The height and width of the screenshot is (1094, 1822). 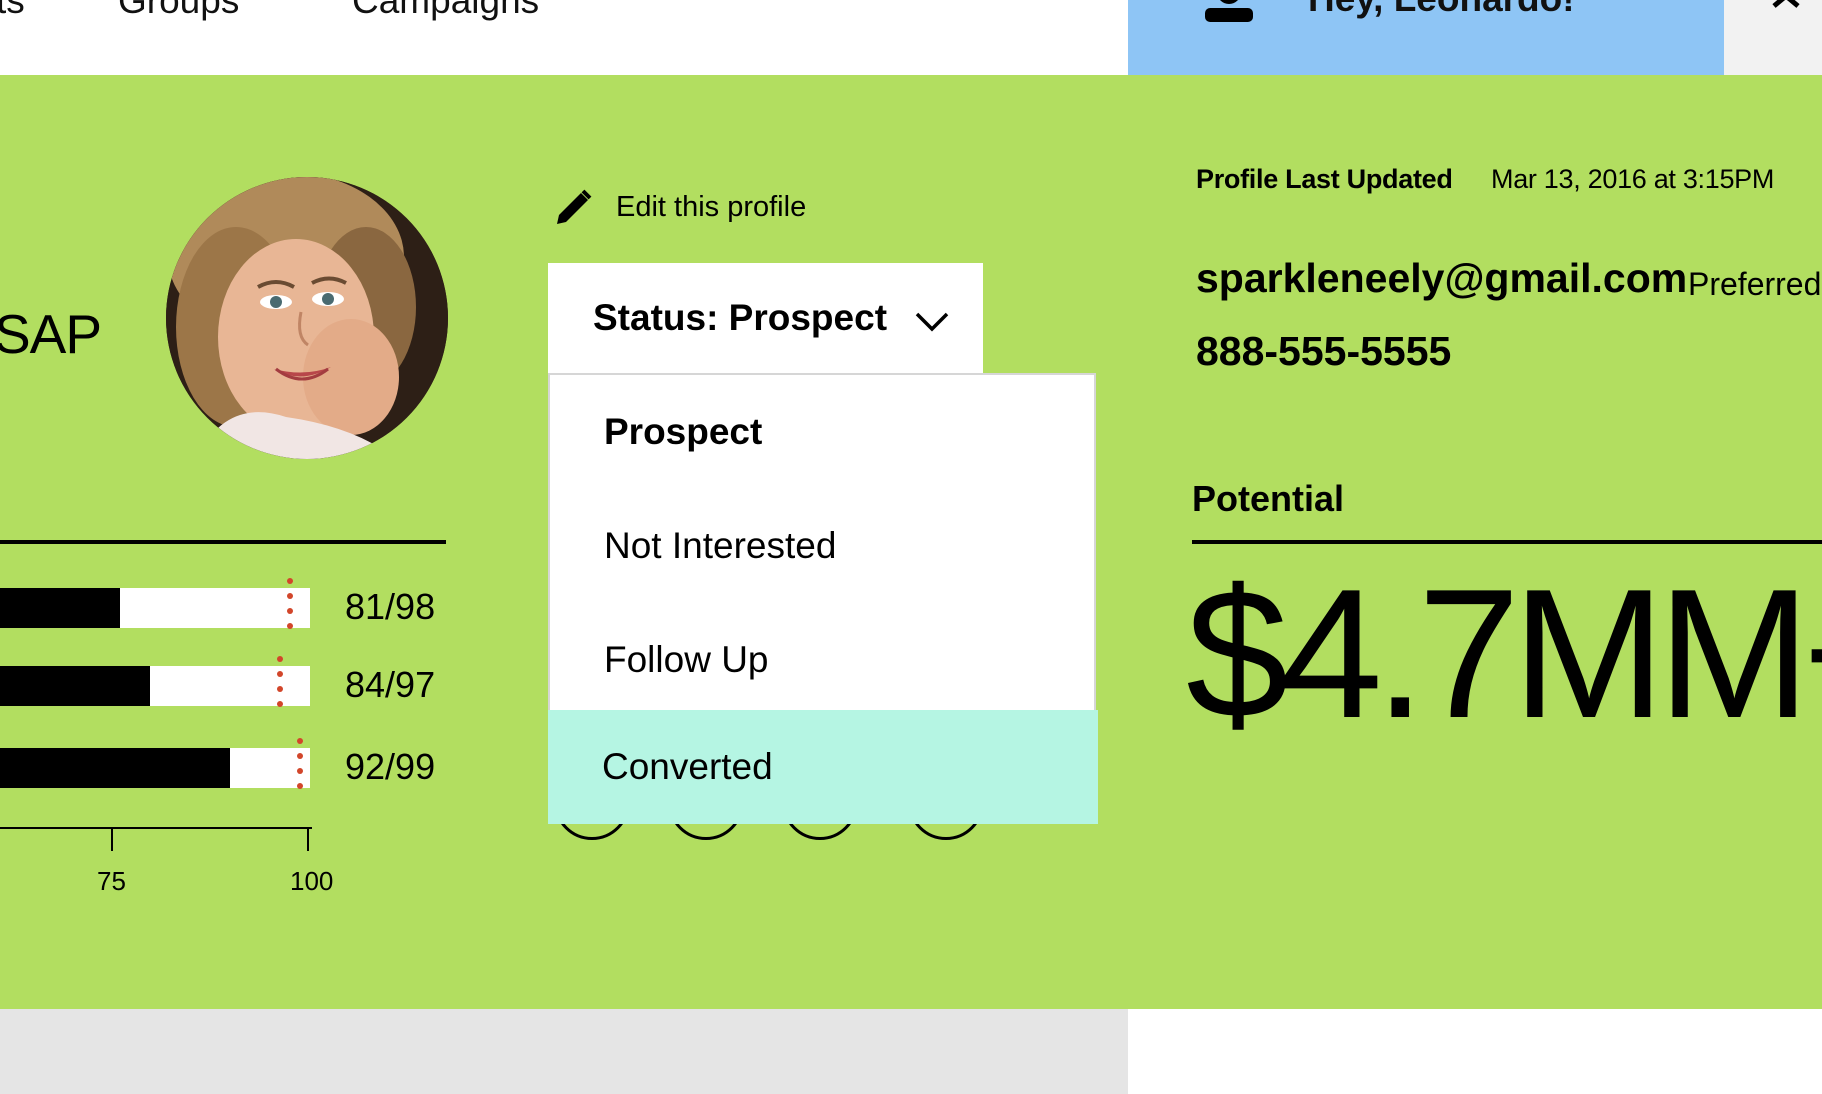 What do you see at coordinates (51, 334) in the screenshot?
I see `company-name: SAP` at bounding box center [51, 334].